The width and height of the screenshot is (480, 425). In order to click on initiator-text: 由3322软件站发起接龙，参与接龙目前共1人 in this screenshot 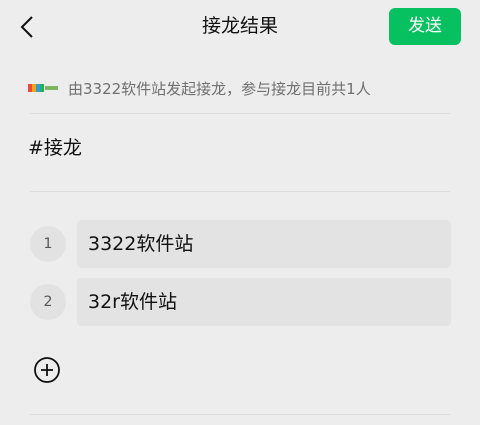, I will do `click(219, 88)`.